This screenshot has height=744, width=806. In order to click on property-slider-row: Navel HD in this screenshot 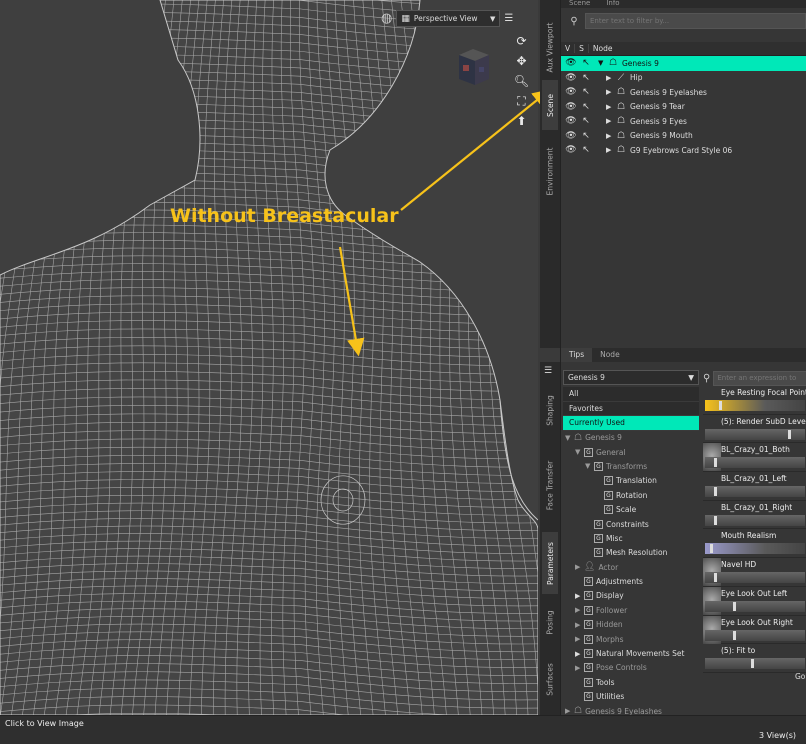, I will do `click(754, 572)`.